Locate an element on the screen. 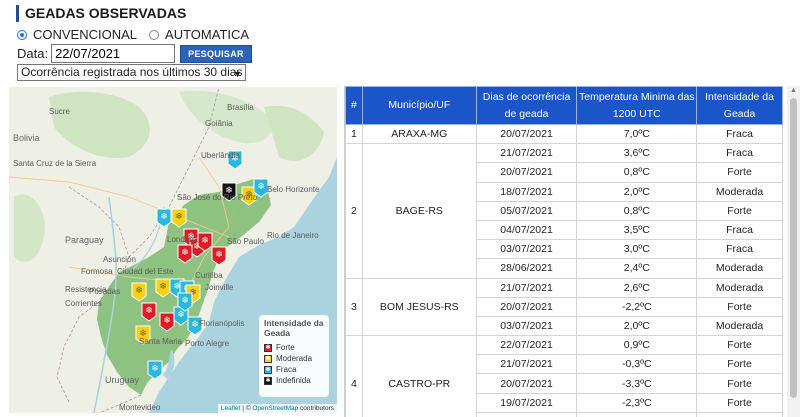  cell-temperatura: 2,6ºC is located at coordinates (637, 287).